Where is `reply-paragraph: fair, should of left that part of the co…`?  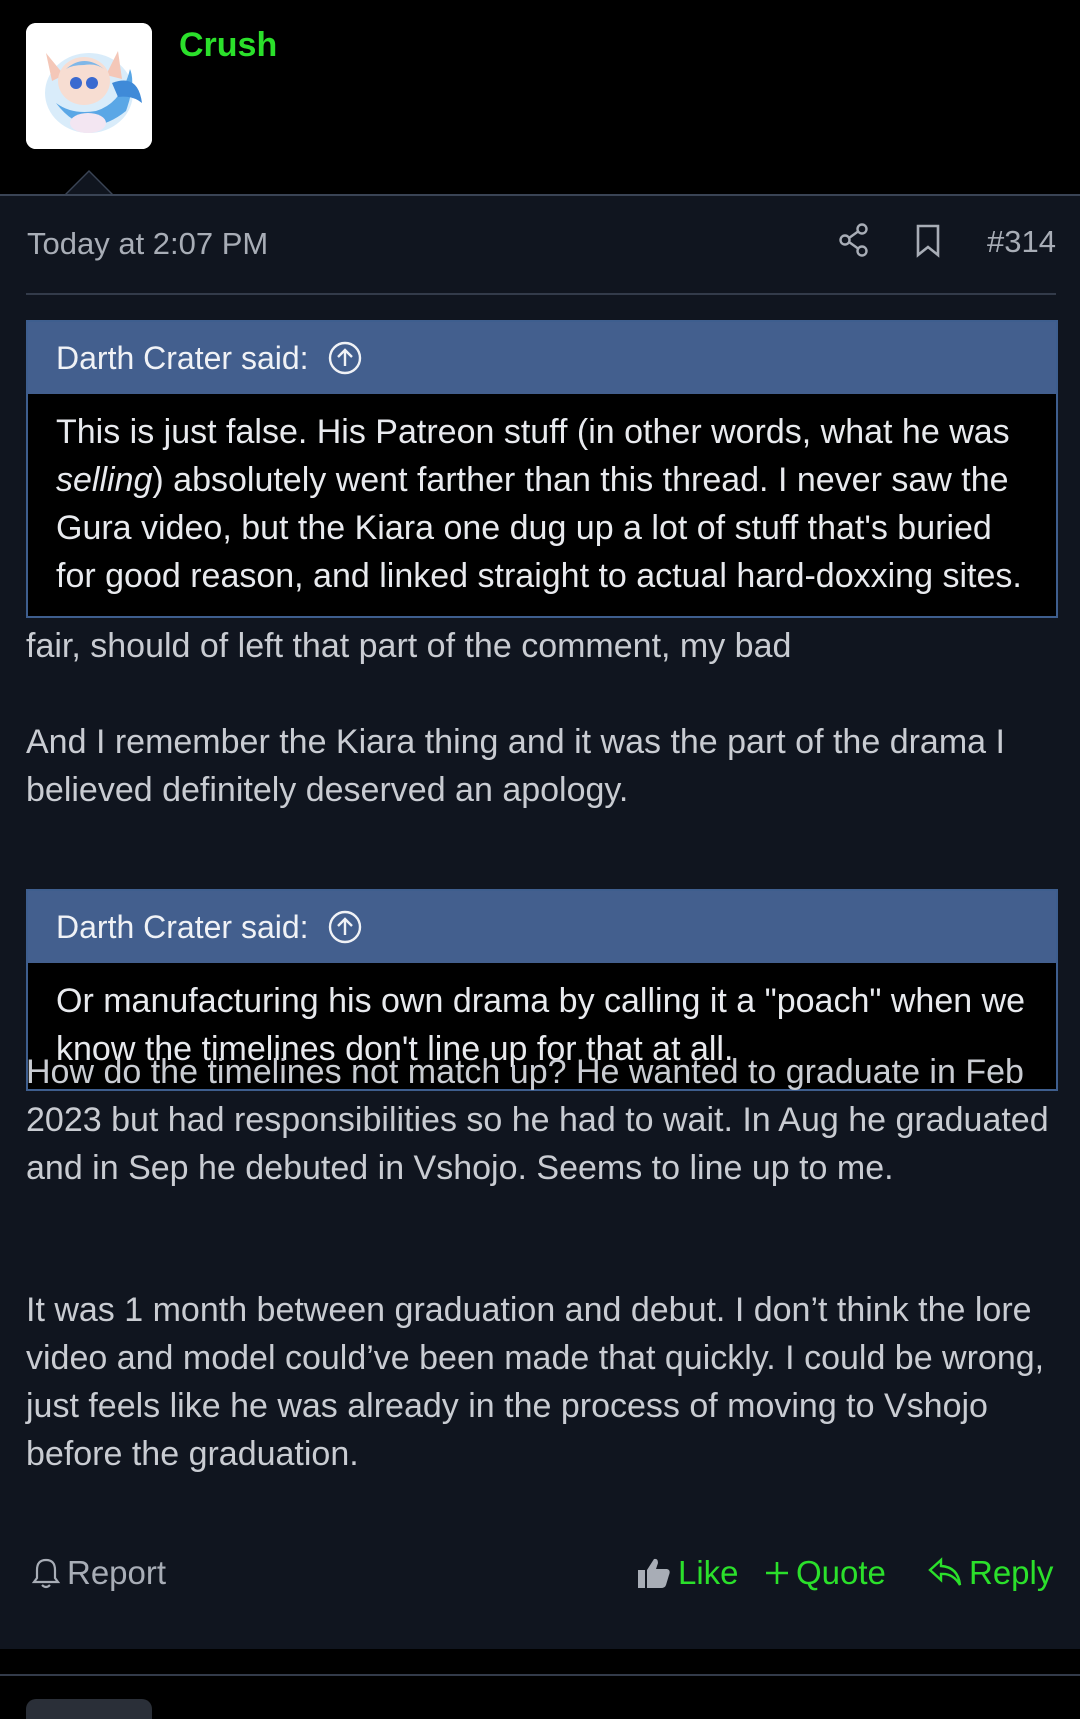
reply-paragraph: fair, should of left that part of the co… is located at coordinates (409, 646).